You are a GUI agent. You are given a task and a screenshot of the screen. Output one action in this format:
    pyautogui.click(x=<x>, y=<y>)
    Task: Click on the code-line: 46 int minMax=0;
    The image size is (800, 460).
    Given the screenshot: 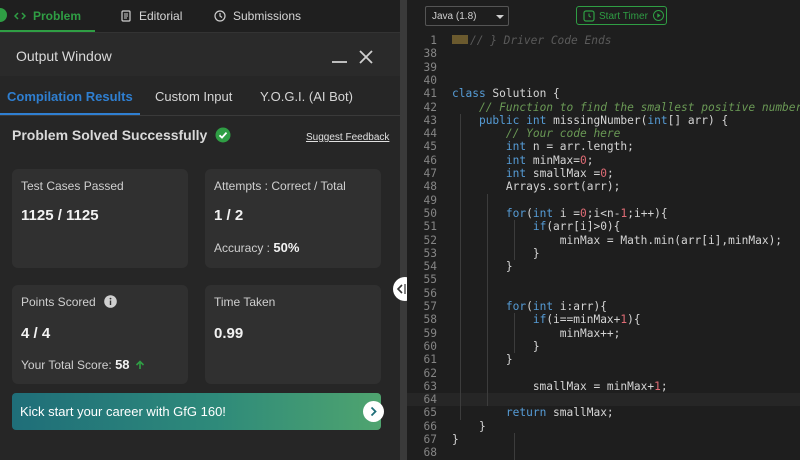 What is the action you would take?
    pyautogui.click(x=603, y=160)
    